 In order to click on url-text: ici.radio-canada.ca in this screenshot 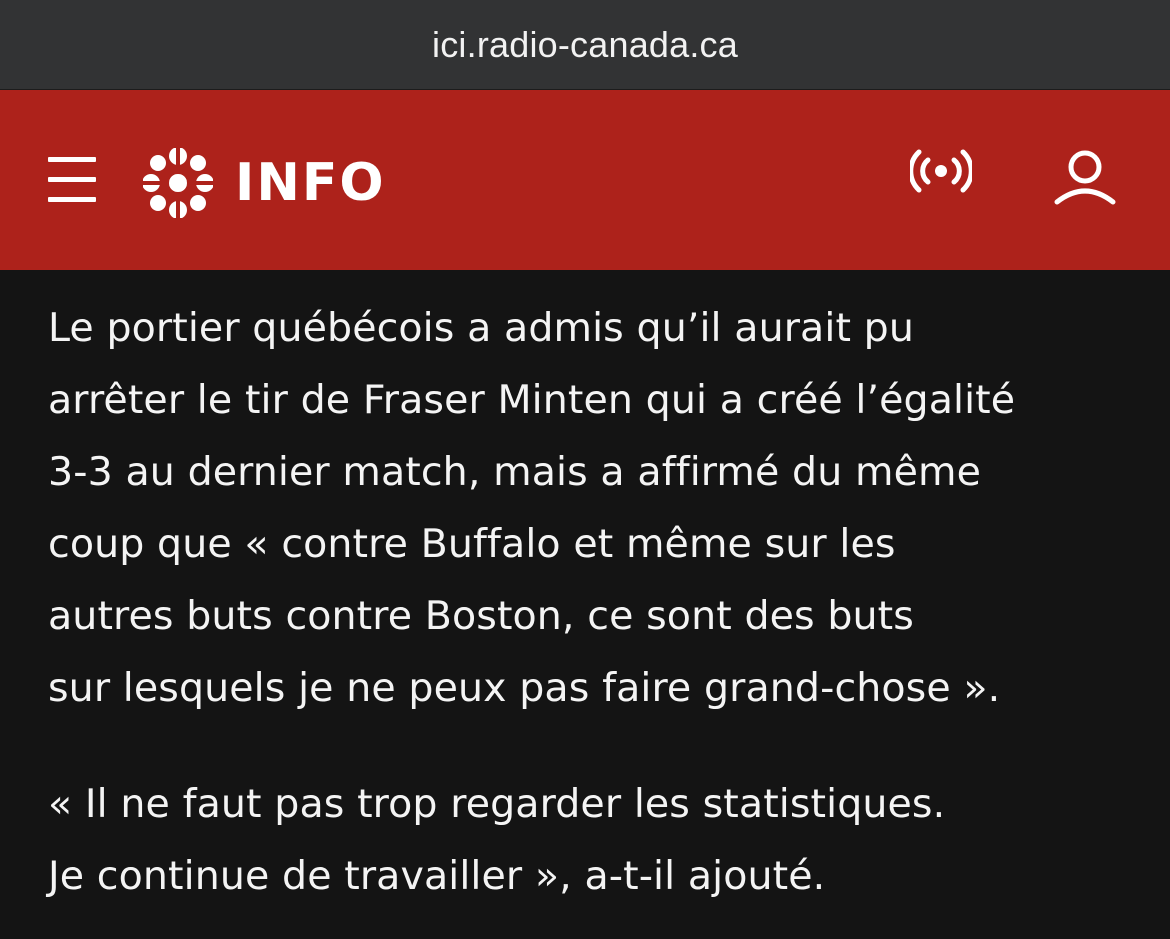, I will do `click(585, 45)`.